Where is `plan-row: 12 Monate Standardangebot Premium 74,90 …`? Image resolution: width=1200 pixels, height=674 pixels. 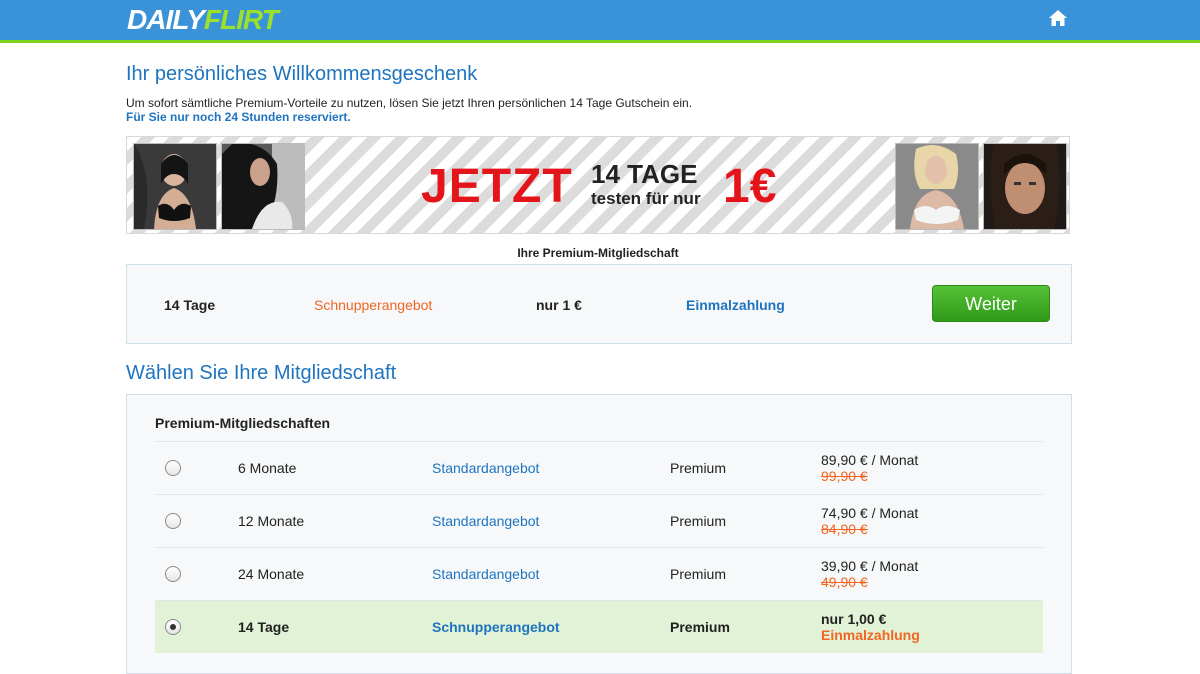 plan-row: 12 Monate Standardangebot Premium 74,90 … is located at coordinates (599, 520).